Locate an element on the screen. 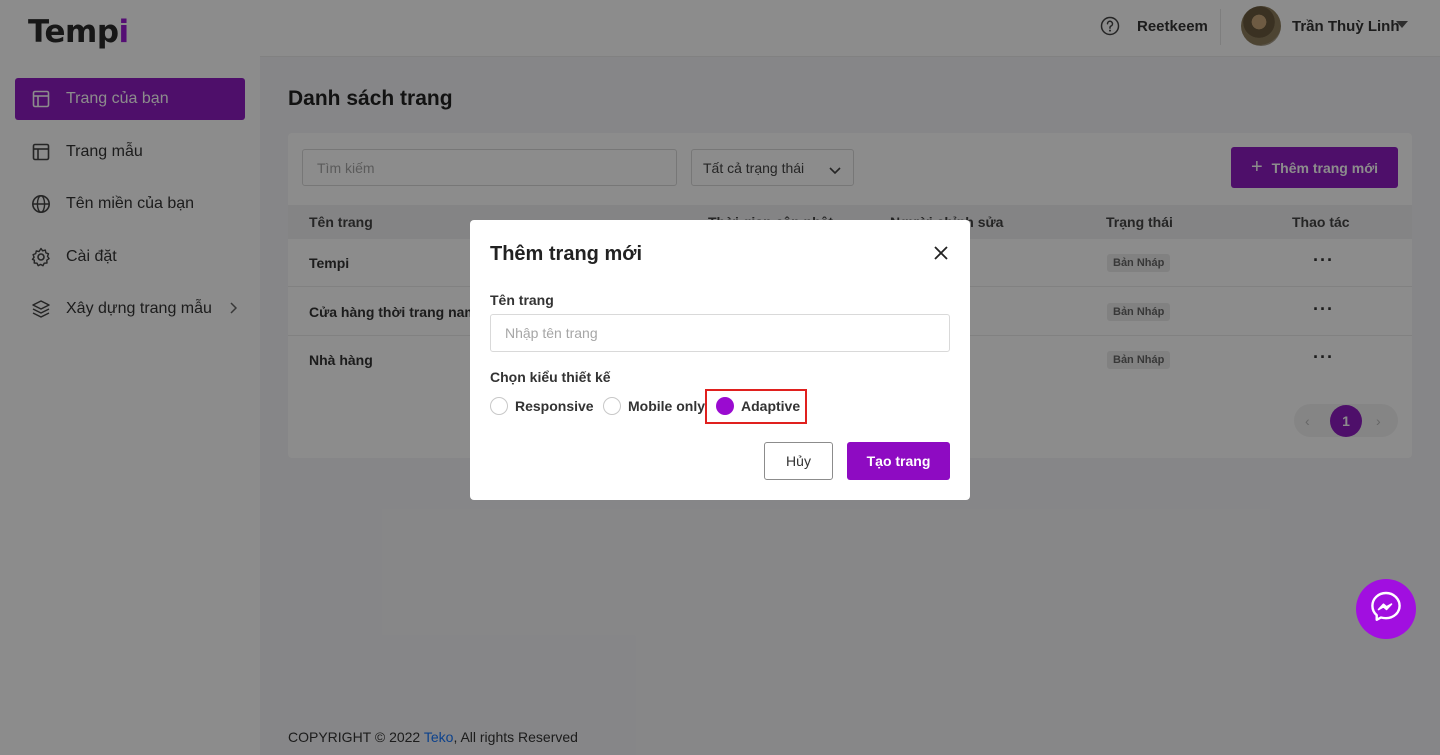  messenger-icon is located at coordinates (1386, 609).